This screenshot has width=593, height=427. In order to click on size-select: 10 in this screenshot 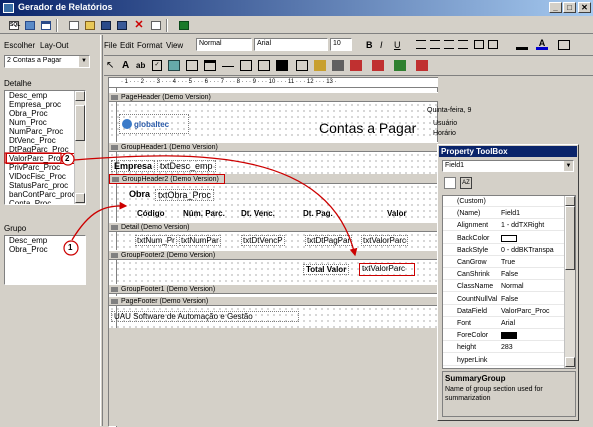, I will do `click(341, 44)`.